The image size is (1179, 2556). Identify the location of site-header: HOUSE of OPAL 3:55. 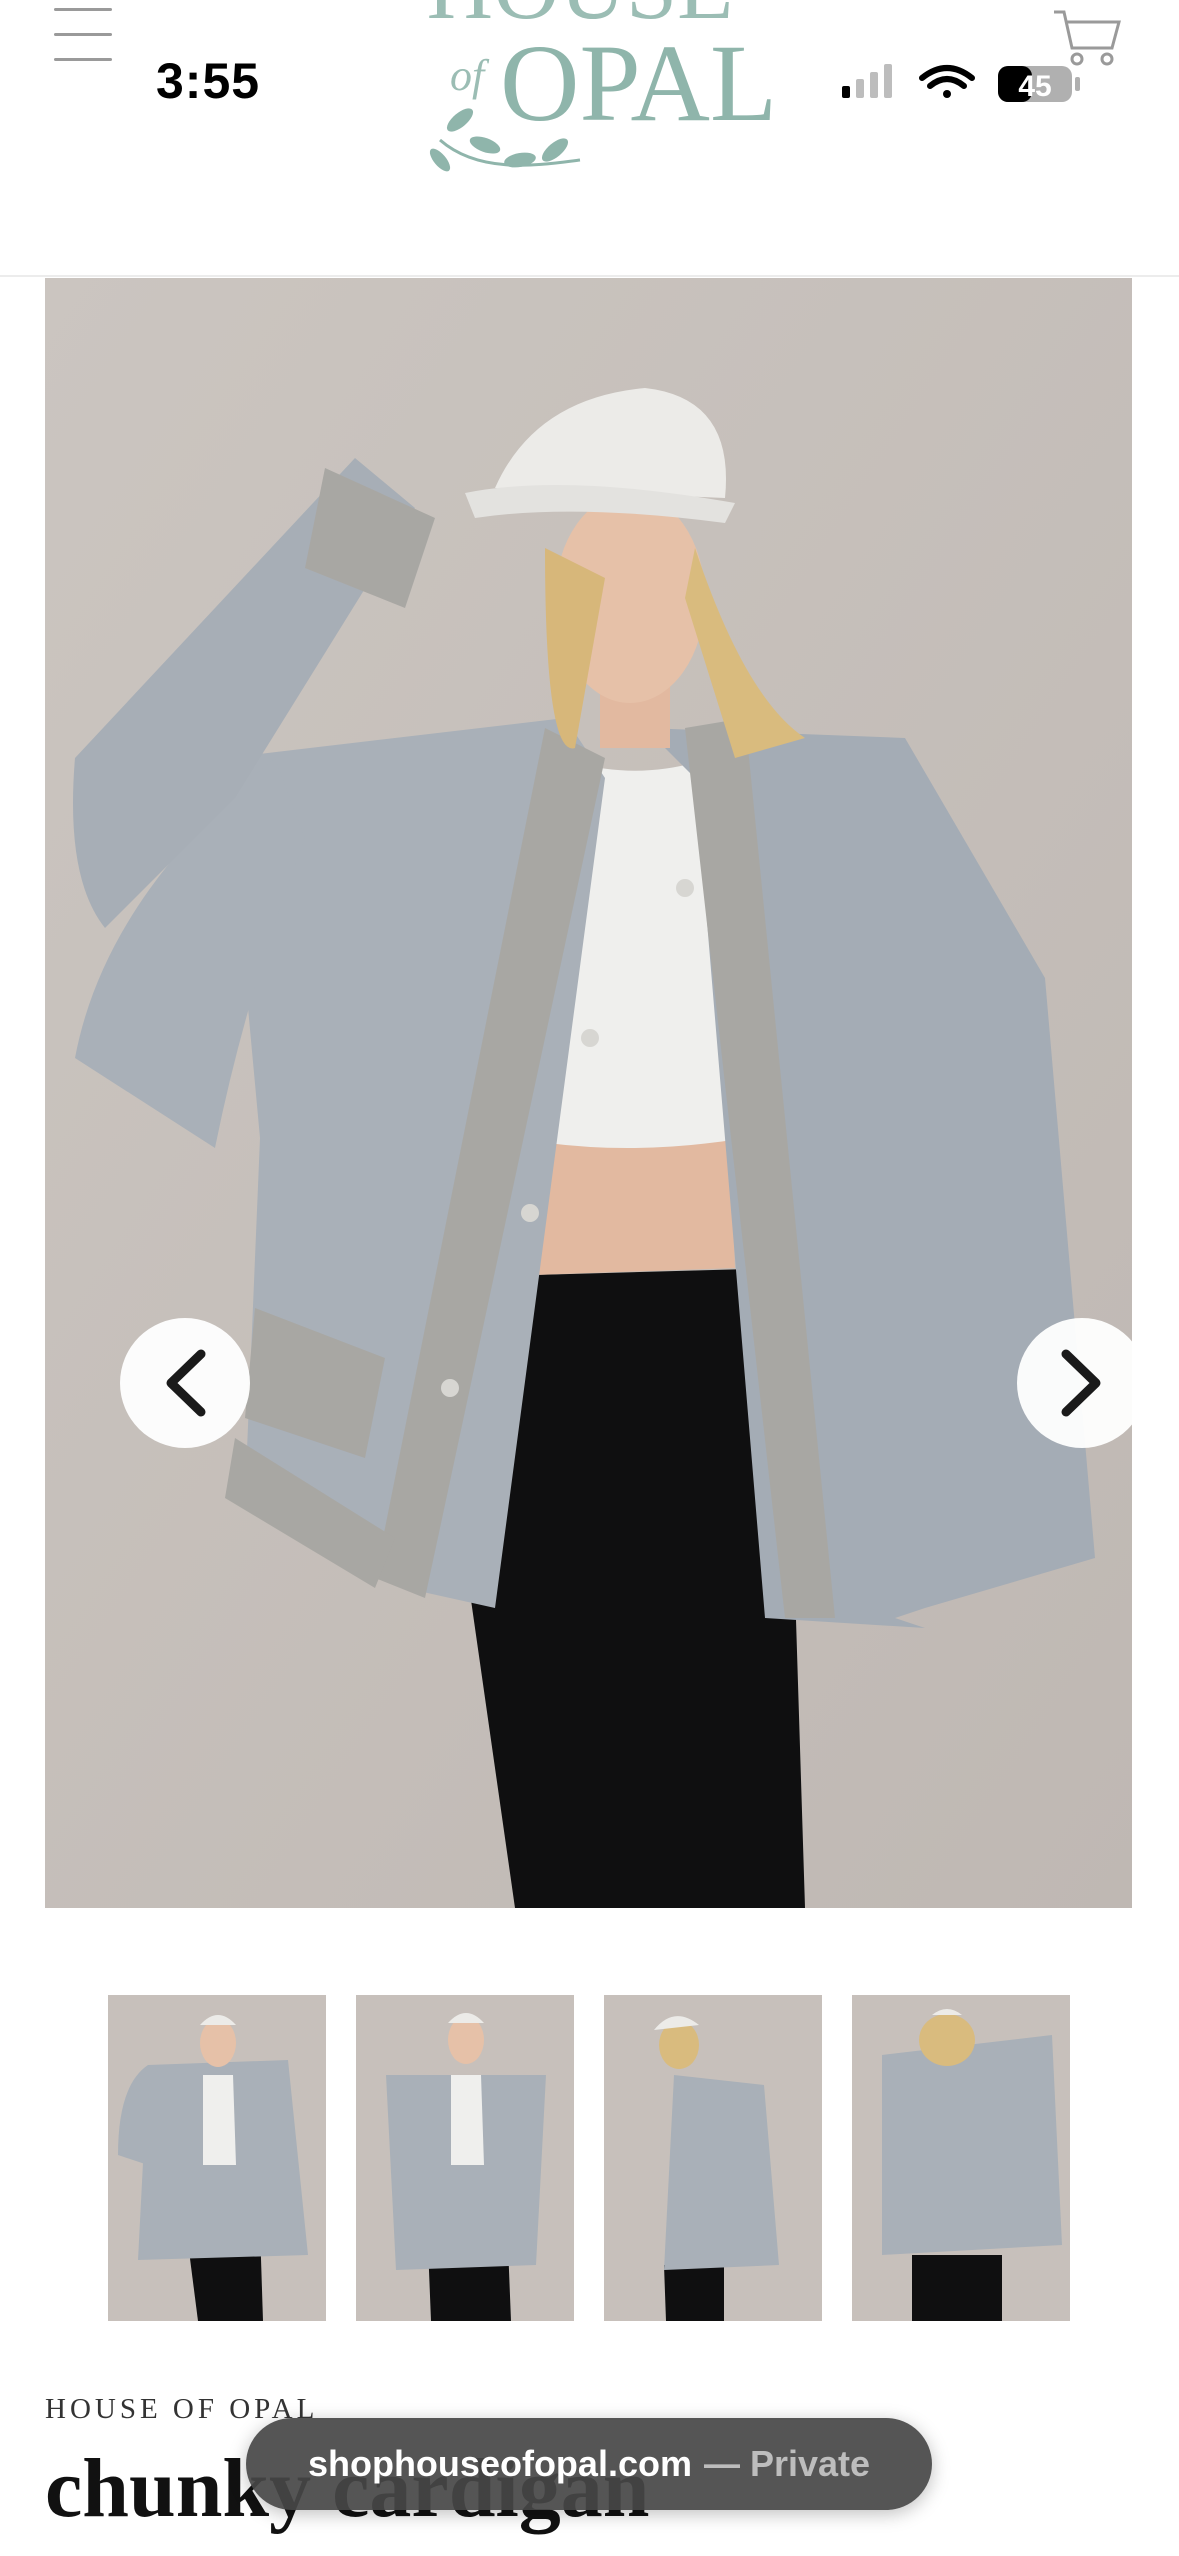
(589, 138).